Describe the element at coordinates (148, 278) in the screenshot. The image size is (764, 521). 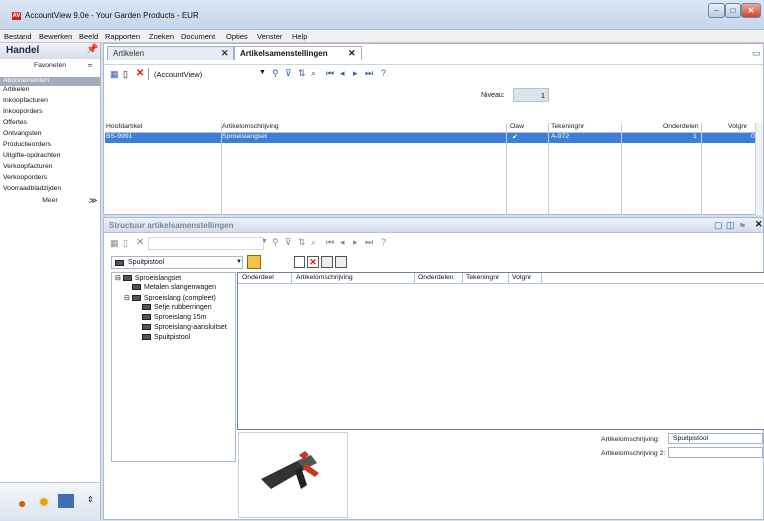
I see `tree-node: ⊟ Sproeislangset` at that location.